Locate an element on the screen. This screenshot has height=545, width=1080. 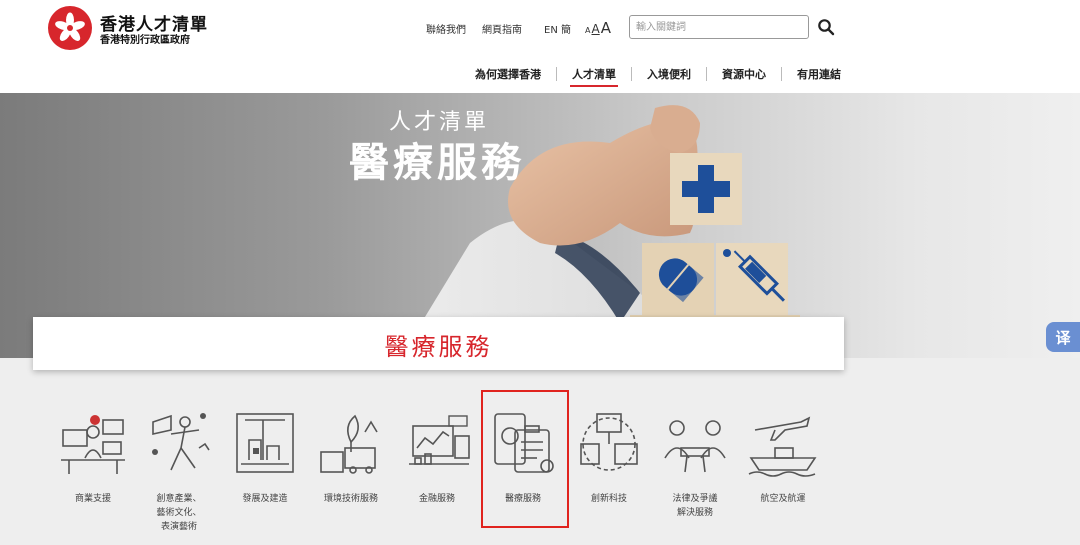
font-large-button: A is located at coordinates (606, 28).